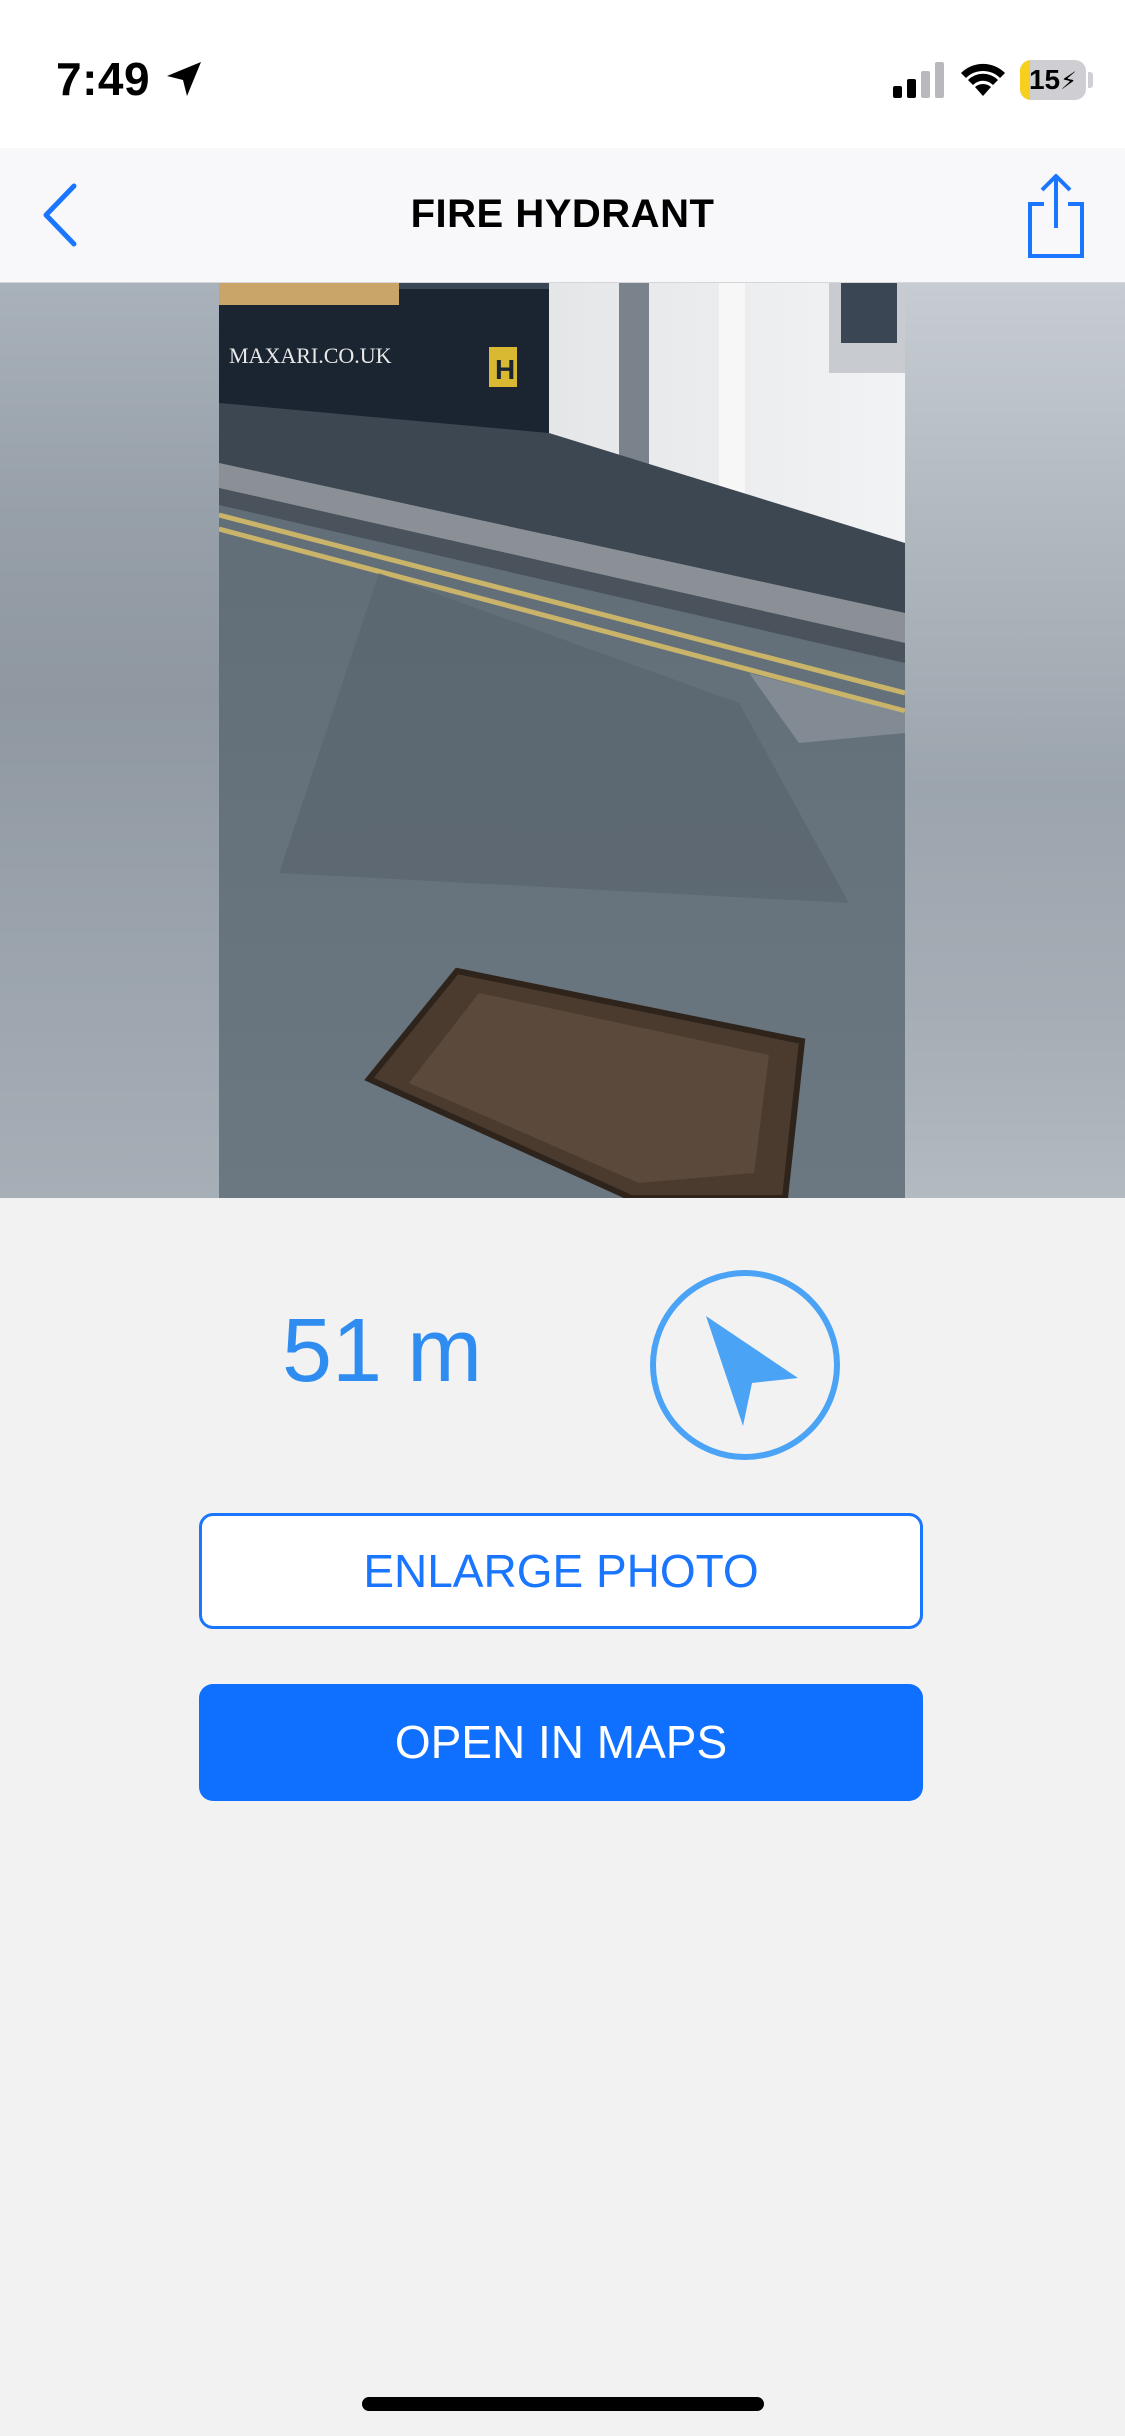 Image resolution: width=1125 pixels, height=2436 pixels. I want to click on photo-blur-left, so click(109, 740).